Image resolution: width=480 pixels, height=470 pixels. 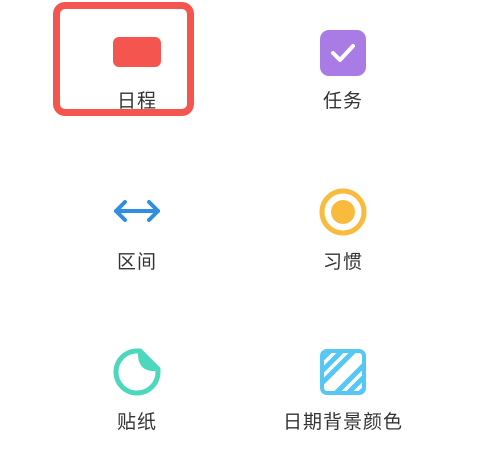 What do you see at coordinates (342, 422) in the screenshot?
I see `date-background-color-label: 日期背景颜色` at bounding box center [342, 422].